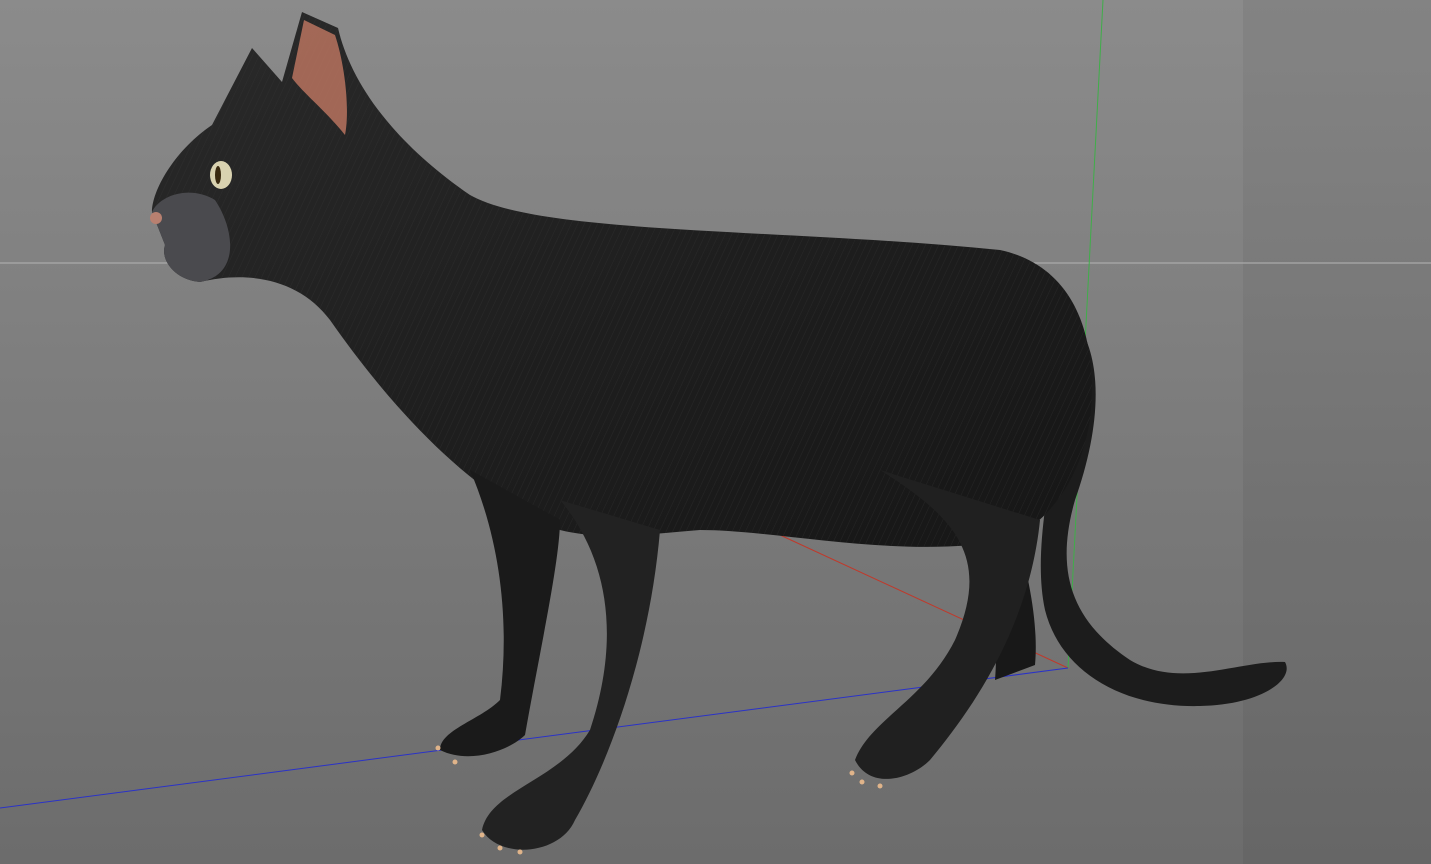 The width and height of the screenshot is (1431, 864). I want to click on side-panel-shade, so click(1337, 432).